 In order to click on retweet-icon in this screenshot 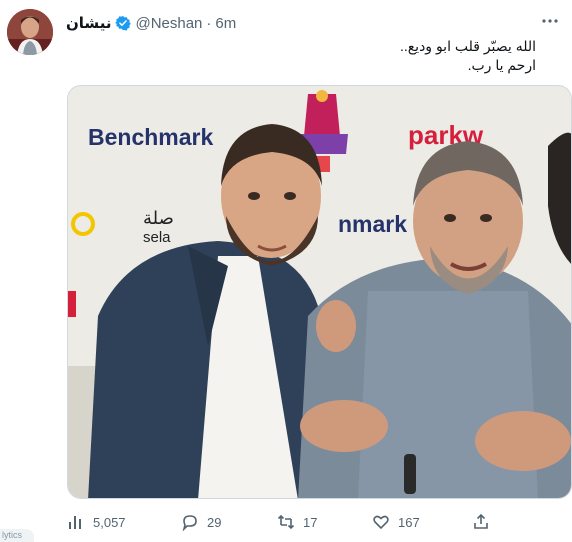, I will do `click(286, 522)`.